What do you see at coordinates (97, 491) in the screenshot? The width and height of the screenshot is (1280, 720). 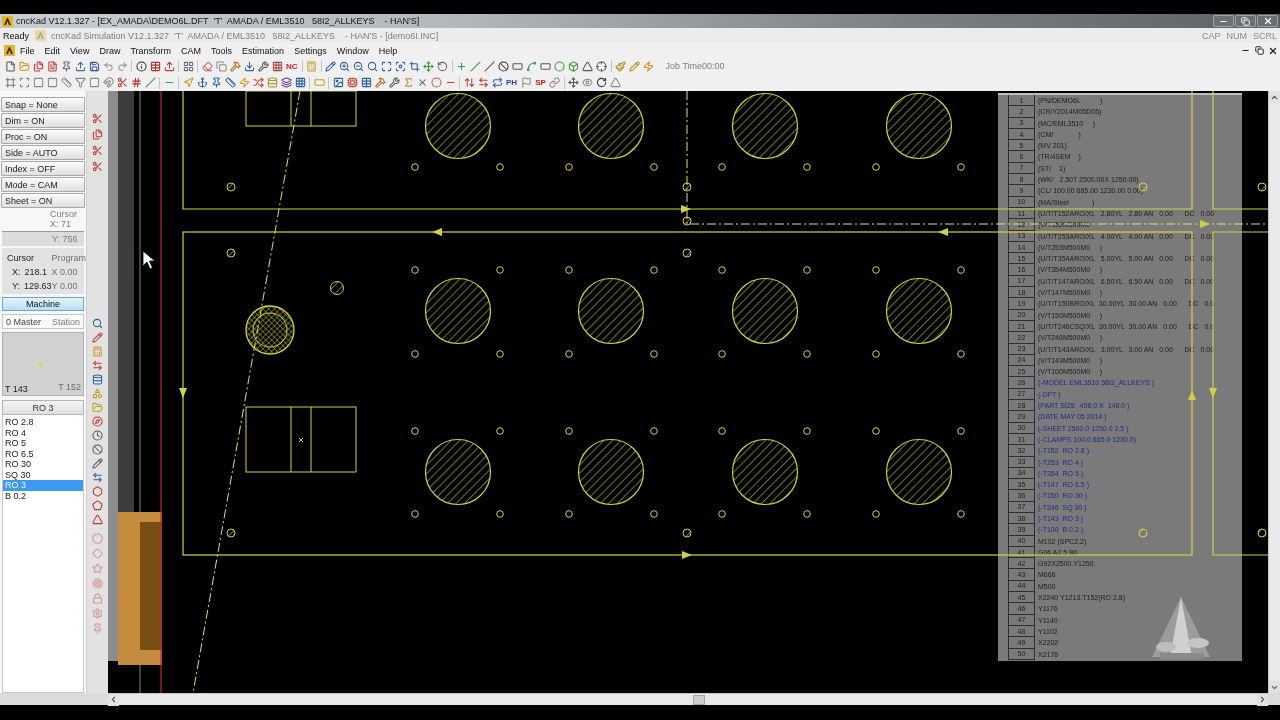 I see `hexagon-icon` at bounding box center [97, 491].